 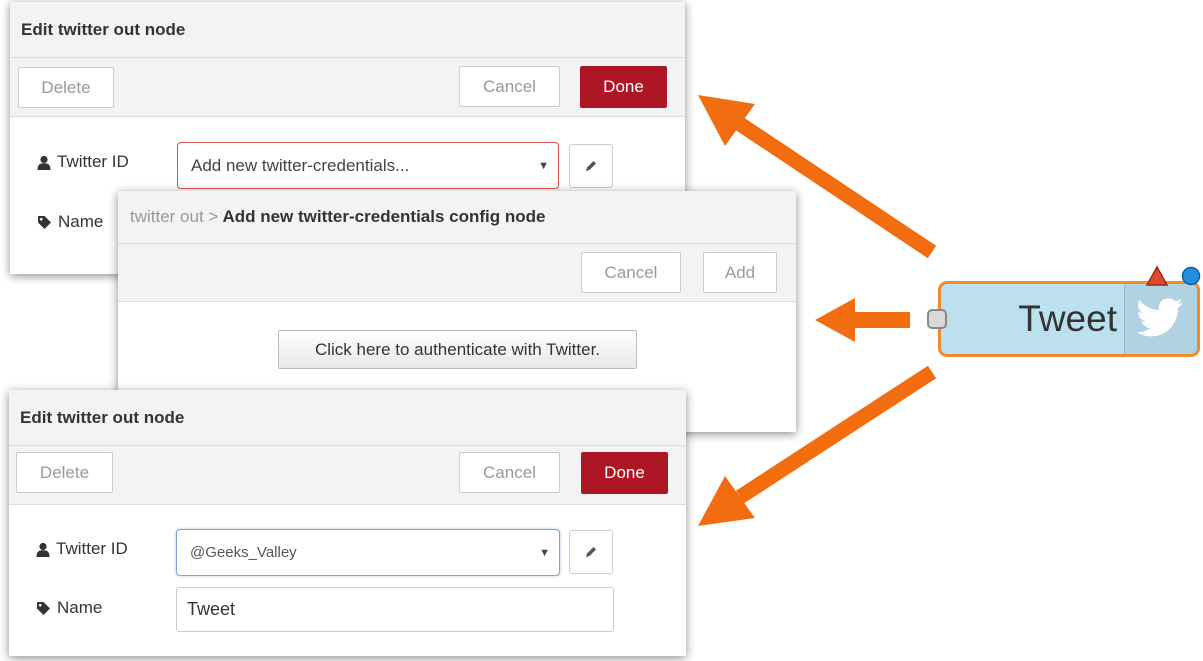 I want to click on node-icon-area, so click(x=1160, y=319).